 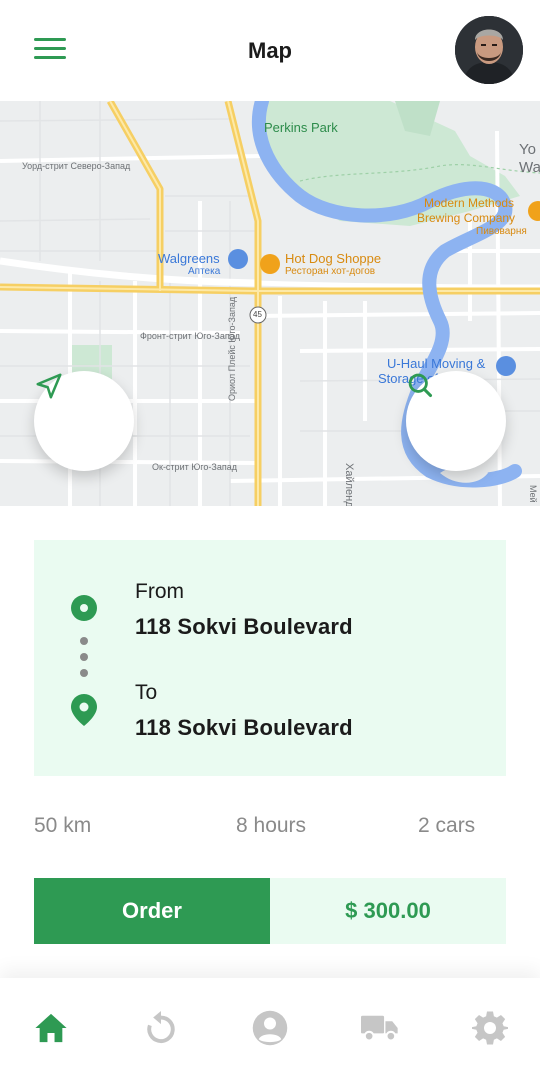 I want to click on map-label-uhaul: U-Haul Moving &, so click(x=436, y=363).